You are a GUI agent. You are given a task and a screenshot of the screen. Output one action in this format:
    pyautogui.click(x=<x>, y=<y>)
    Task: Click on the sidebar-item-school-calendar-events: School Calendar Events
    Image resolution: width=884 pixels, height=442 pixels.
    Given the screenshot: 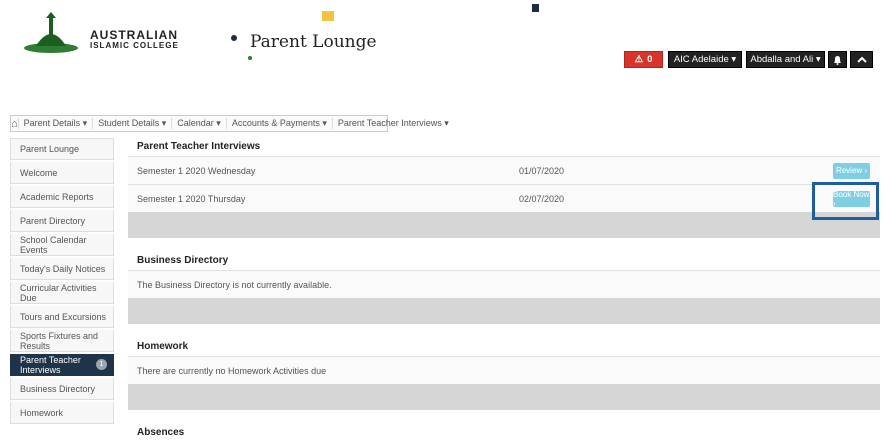 What is the action you would take?
    pyautogui.click(x=62, y=245)
    